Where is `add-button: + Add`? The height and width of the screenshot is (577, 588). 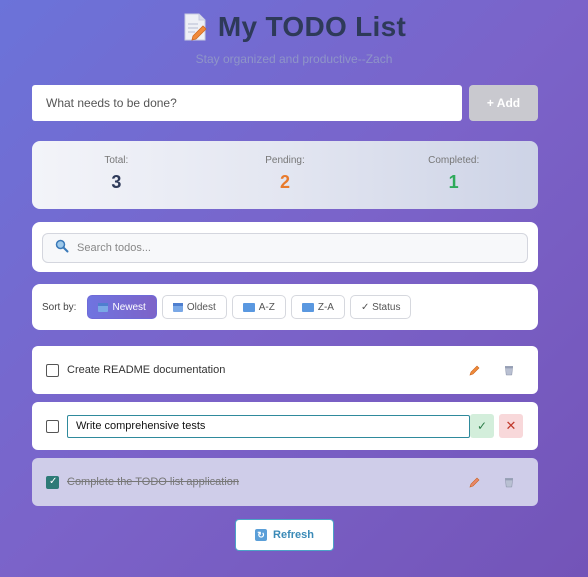 add-button: + Add is located at coordinates (503, 103).